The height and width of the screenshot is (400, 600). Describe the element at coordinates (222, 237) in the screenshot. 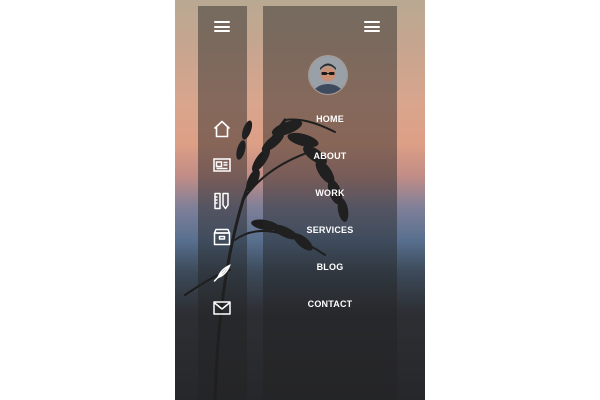

I see `box-icon` at that location.